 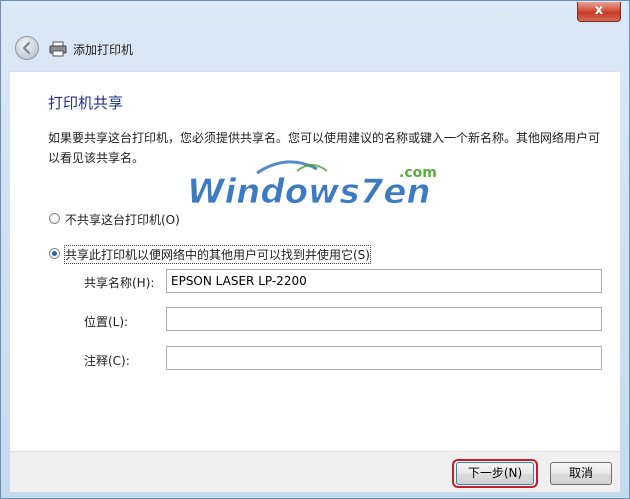 I want to click on no-share-label: 不共享这台打印机(O), so click(x=122, y=219).